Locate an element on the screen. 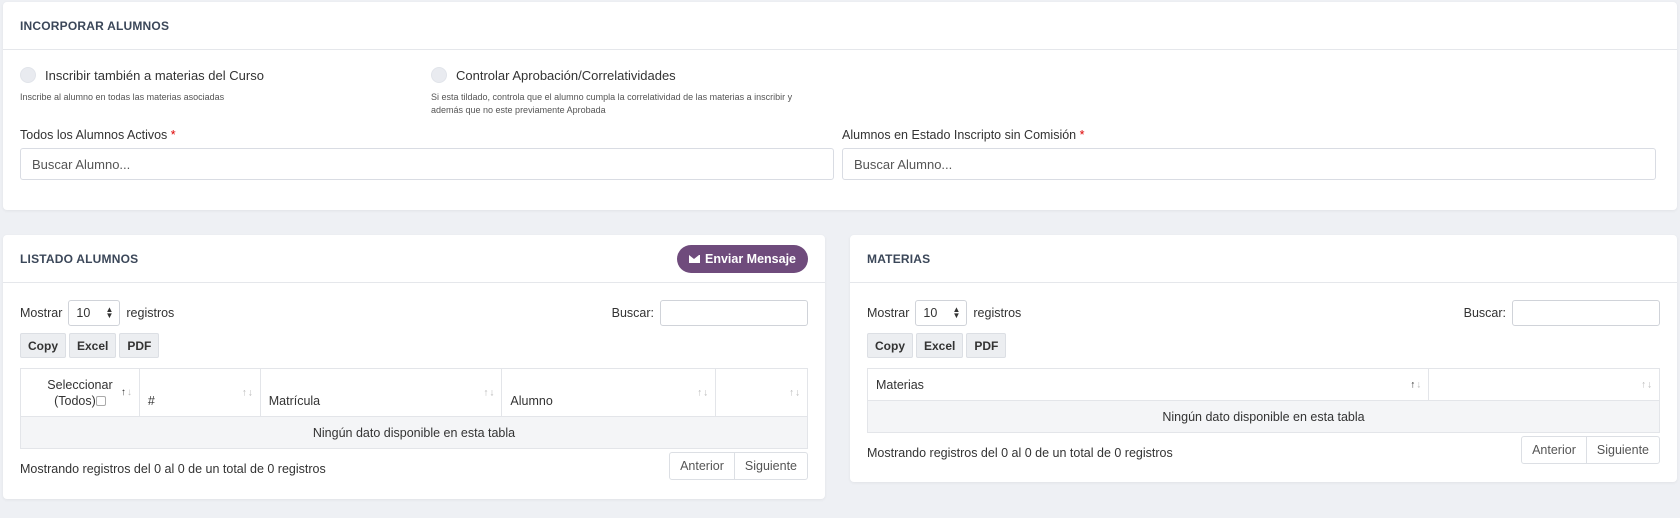  card-title: INCORPORAR ALUMNOS is located at coordinates (95, 25).